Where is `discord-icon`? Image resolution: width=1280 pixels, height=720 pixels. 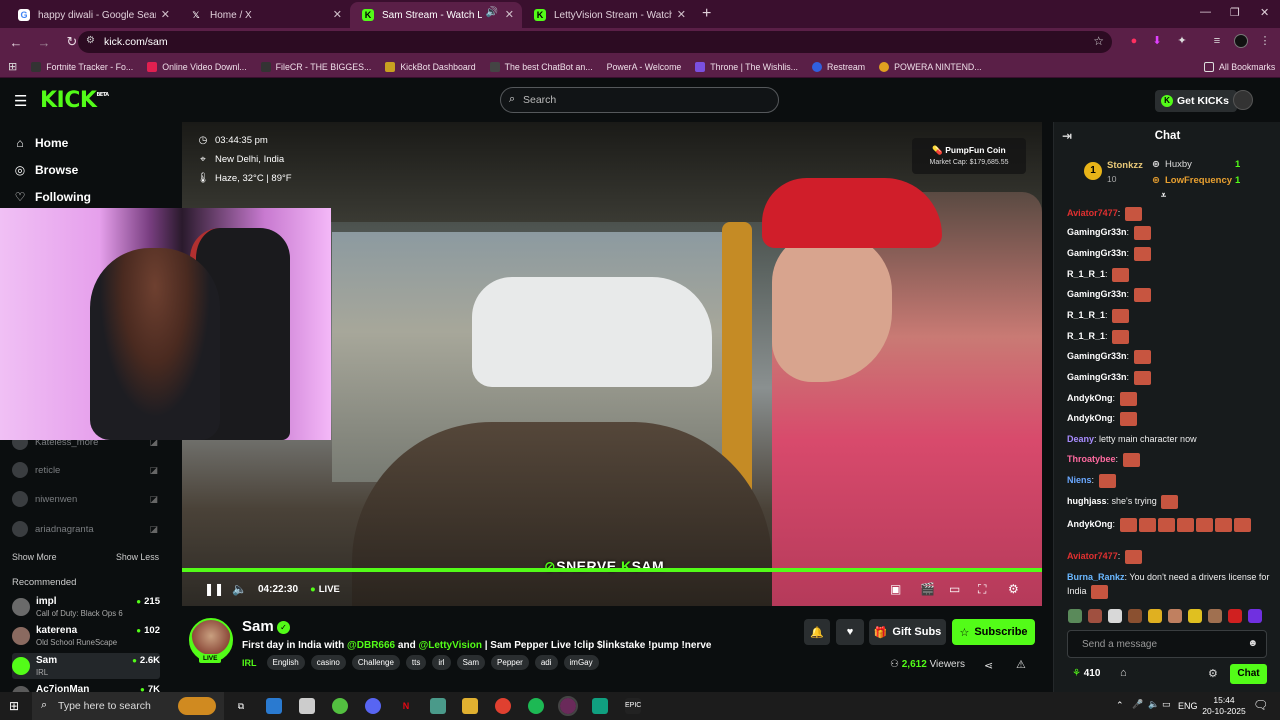 discord-icon is located at coordinates (373, 706).